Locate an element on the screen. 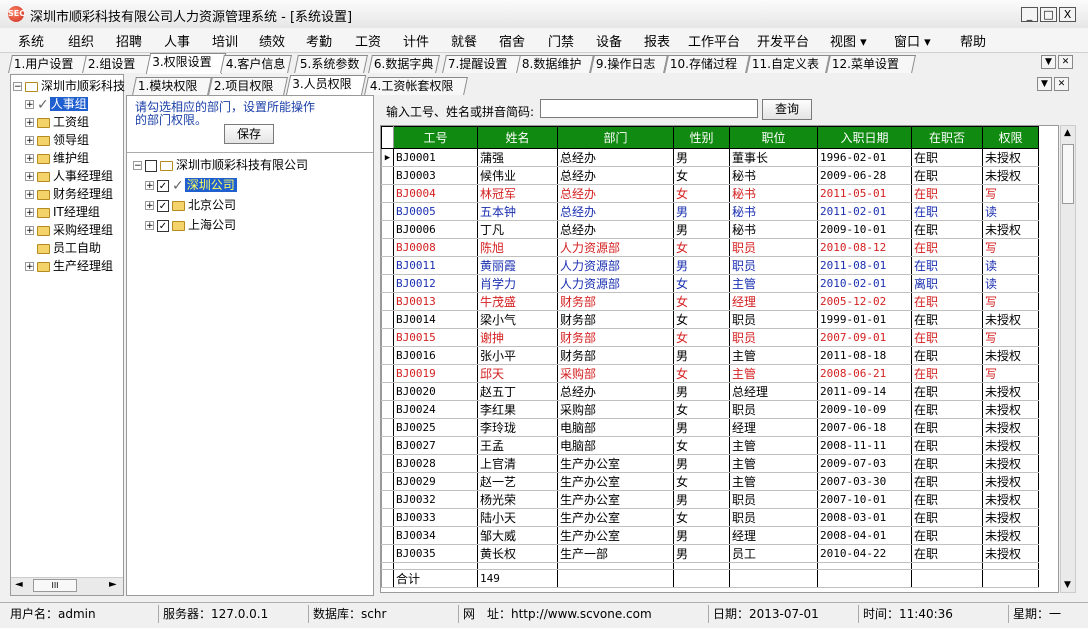  menu-item-5: 绩效 is located at coordinates (272, 40).